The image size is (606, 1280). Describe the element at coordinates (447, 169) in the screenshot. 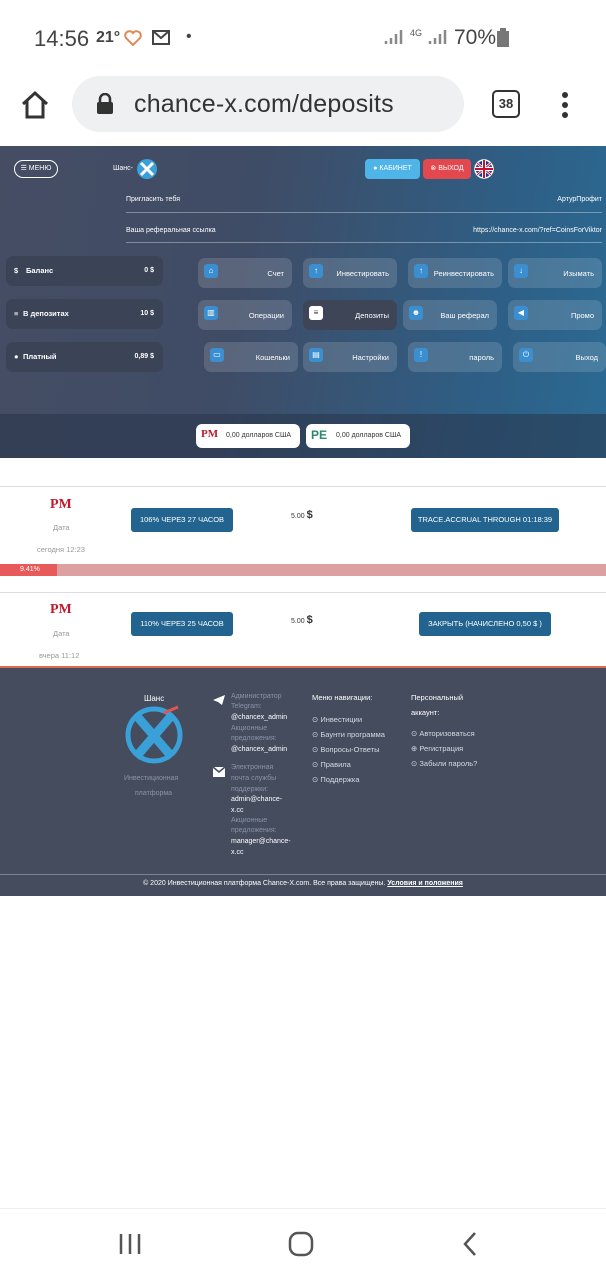

I see `logout-button: ⊗ ВЫХОД` at that location.